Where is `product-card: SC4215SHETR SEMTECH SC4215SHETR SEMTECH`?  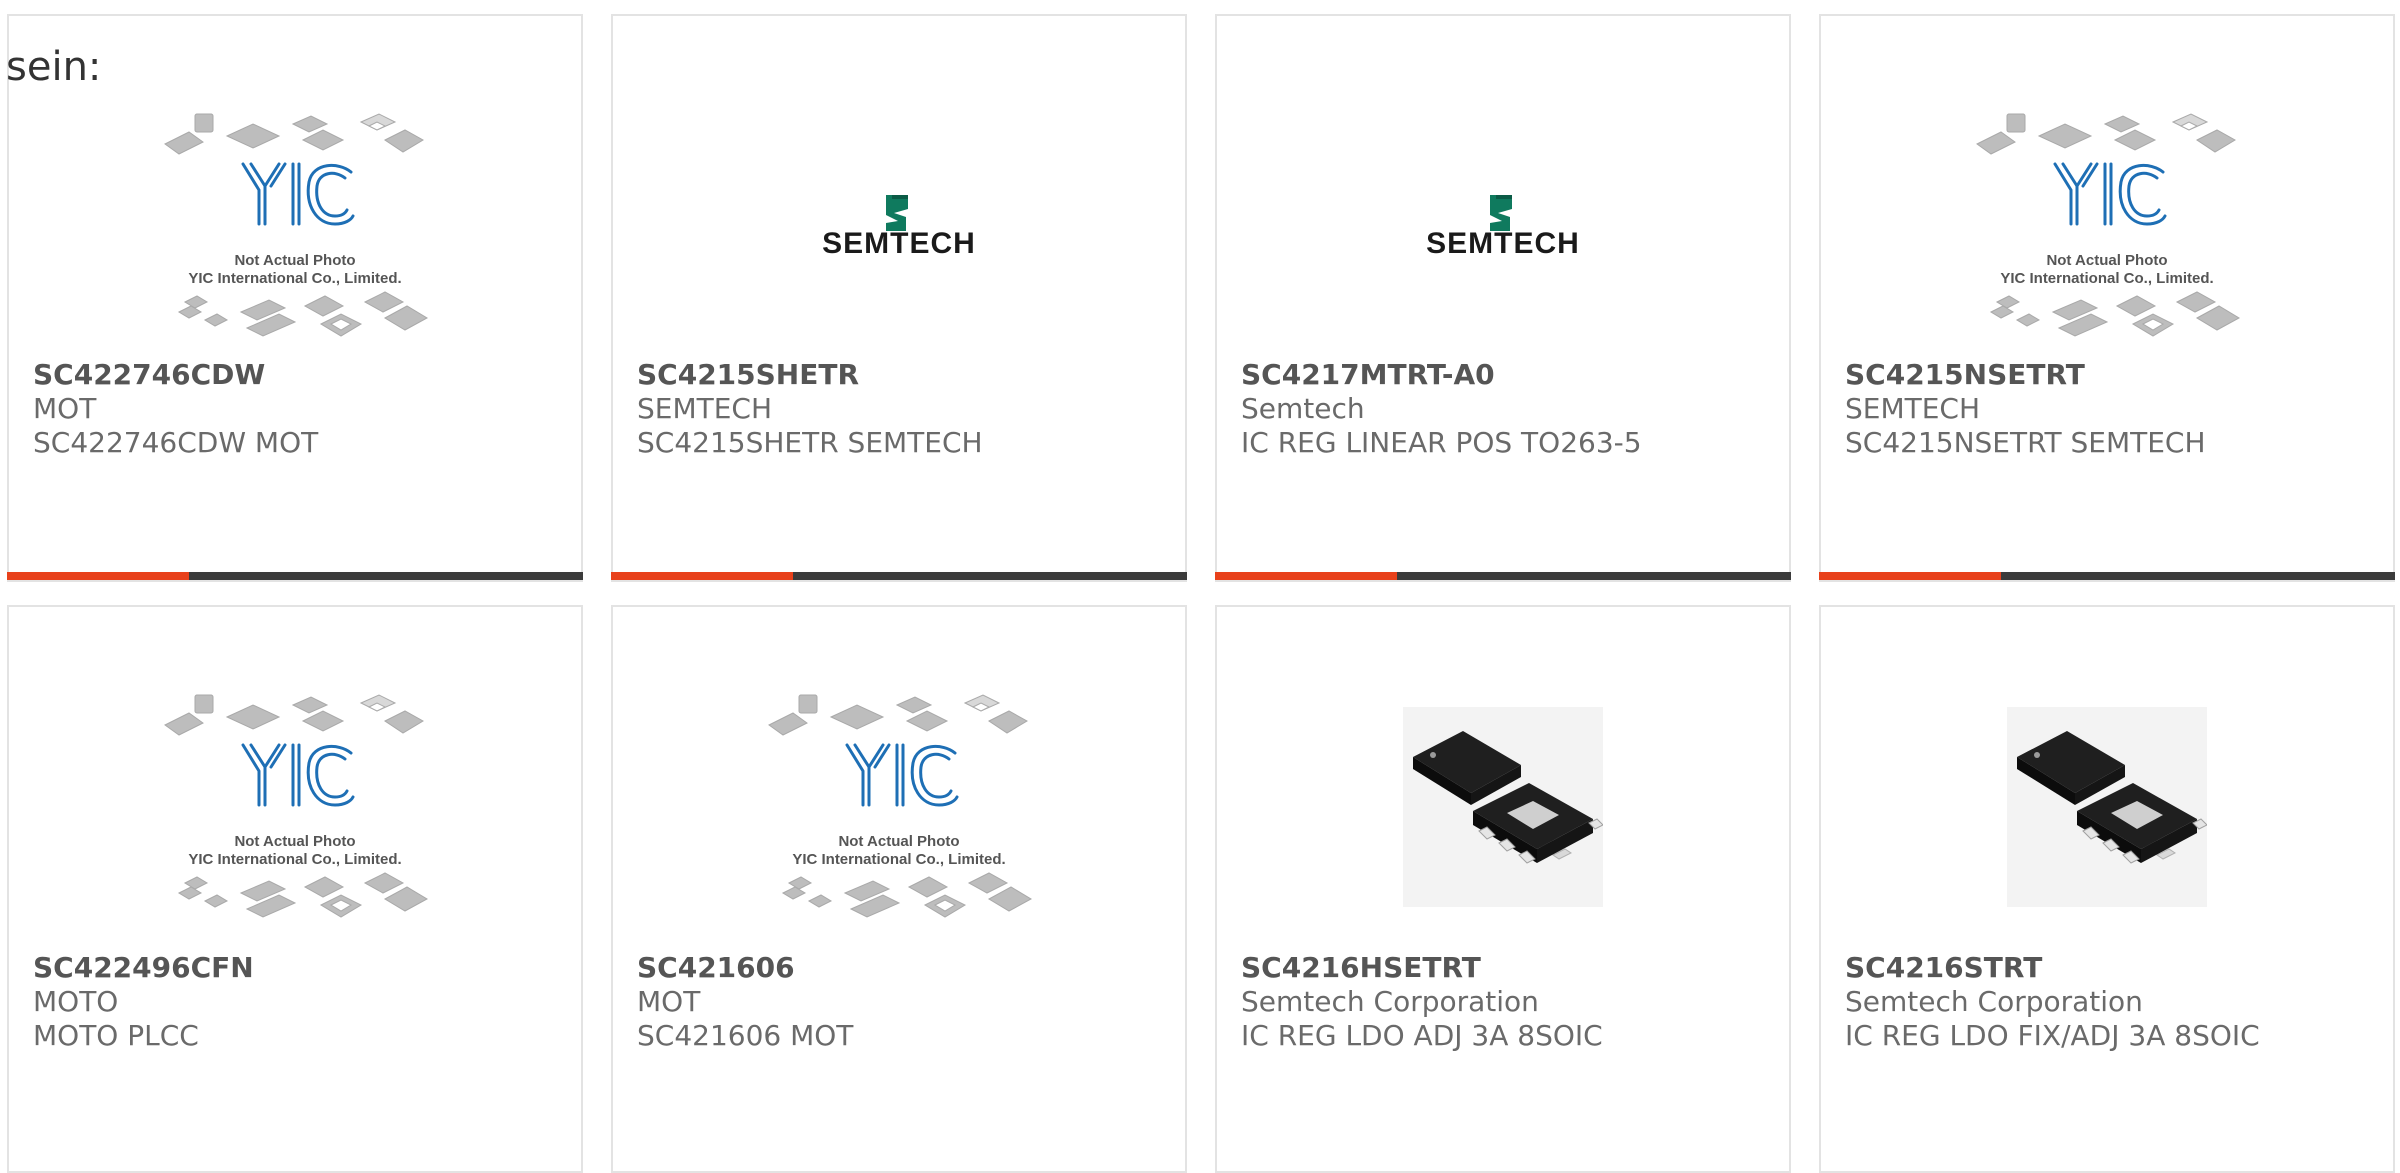 product-card: SC4215SHETR SEMTECH SC4215SHETR SEMTECH is located at coordinates (899, 298).